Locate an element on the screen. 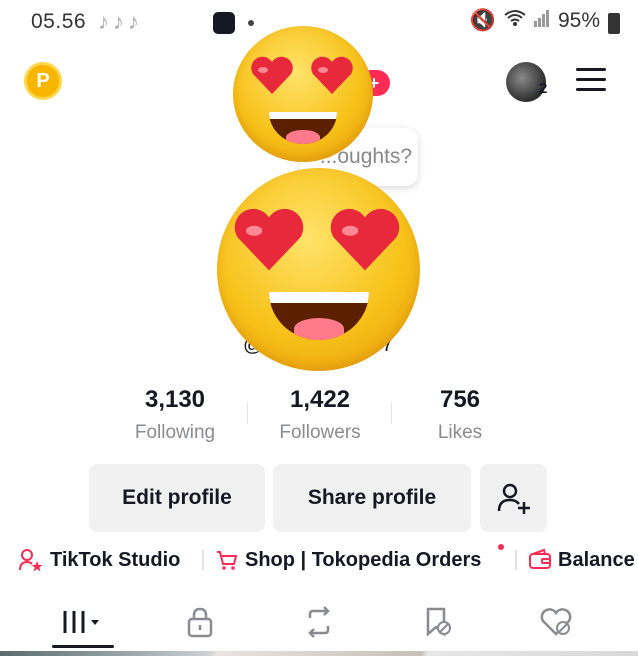 The height and width of the screenshot is (656, 638). edit-profile-button: Edit profile is located at coordinates (177, 498).